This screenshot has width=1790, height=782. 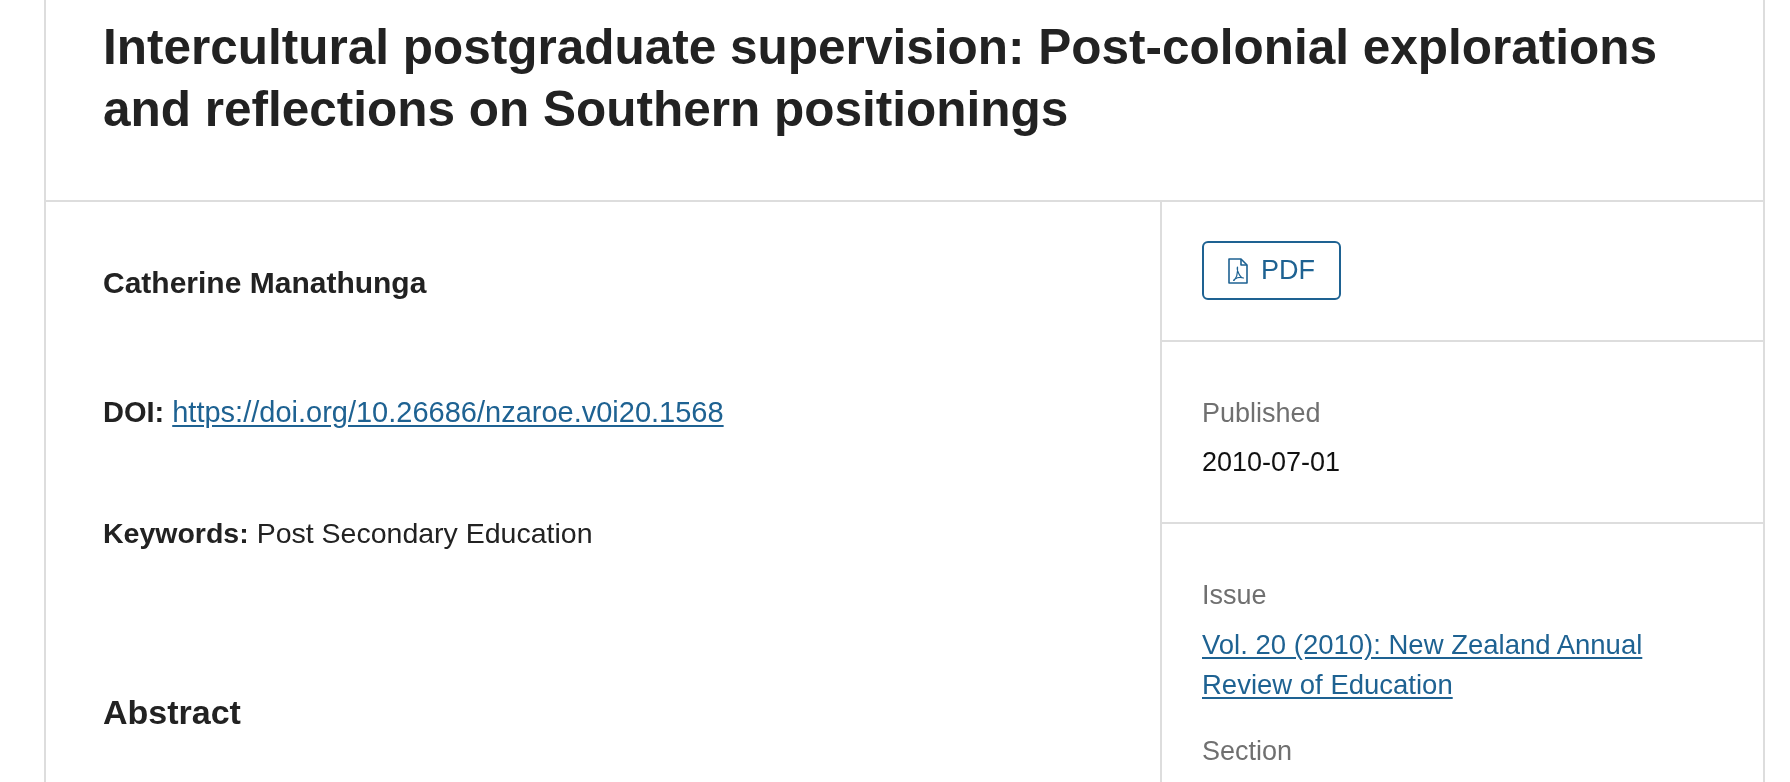 What do you see at coordinates (1271, 462) in the screenshot?
I see `sidebar-value: 2010-07-01` at bounding box center [1271, 462].